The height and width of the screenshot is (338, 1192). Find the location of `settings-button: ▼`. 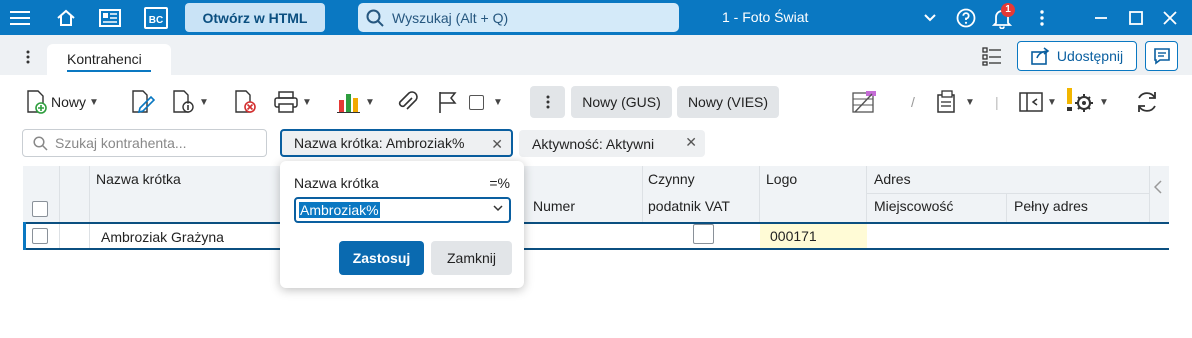

settings-button: ▼ is located at coordinates (1087, 102).